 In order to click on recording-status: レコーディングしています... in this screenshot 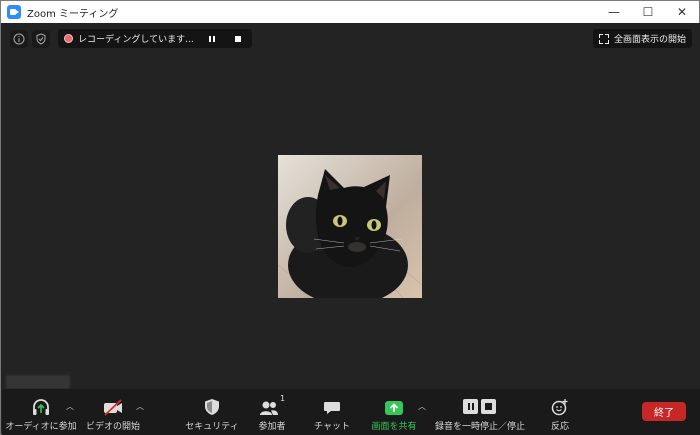, I will do `click(136, 40)`.